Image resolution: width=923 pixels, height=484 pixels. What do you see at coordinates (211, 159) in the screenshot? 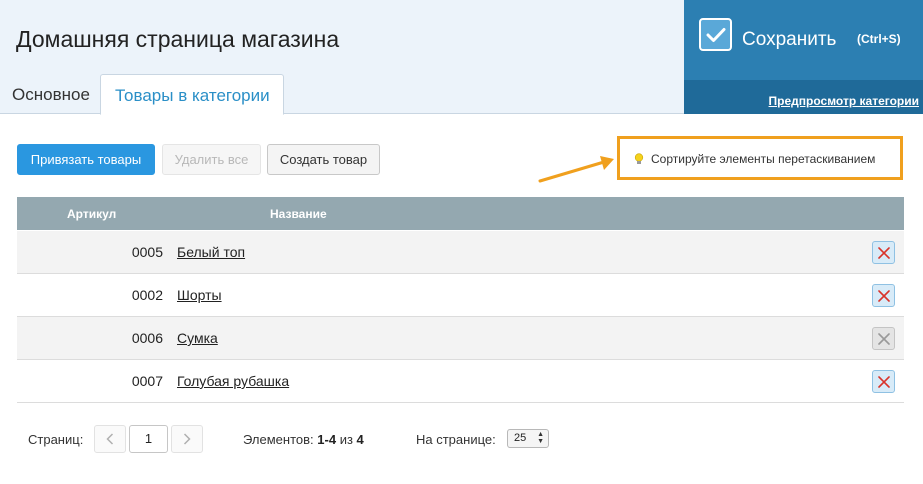
I see `delete-all-button: Удалить все` at bounding box center [211, 159].